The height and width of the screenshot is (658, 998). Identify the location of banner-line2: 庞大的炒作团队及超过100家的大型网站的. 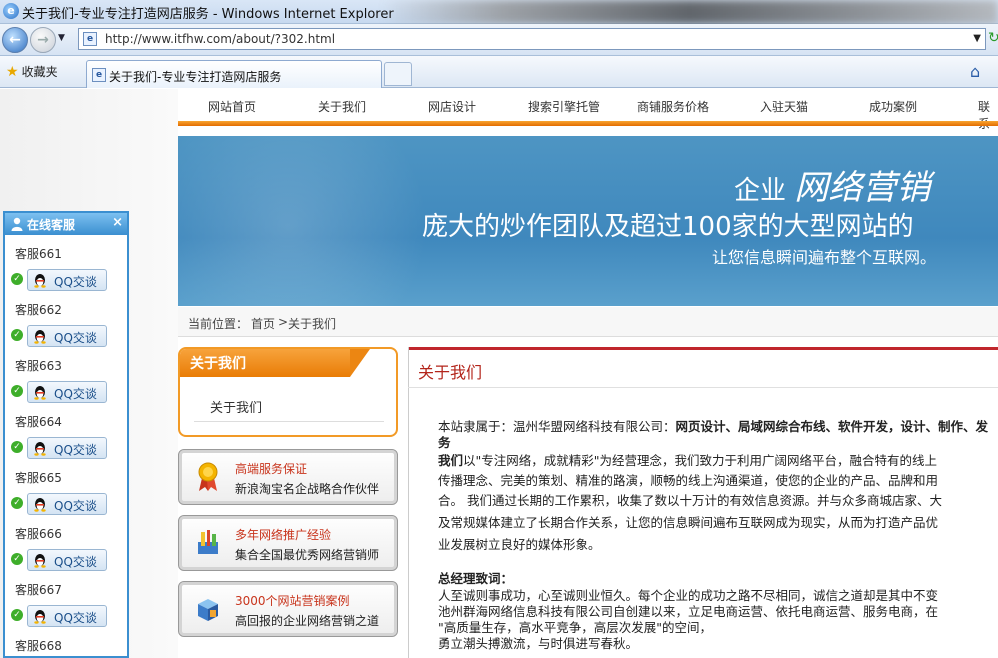
(668, 227).